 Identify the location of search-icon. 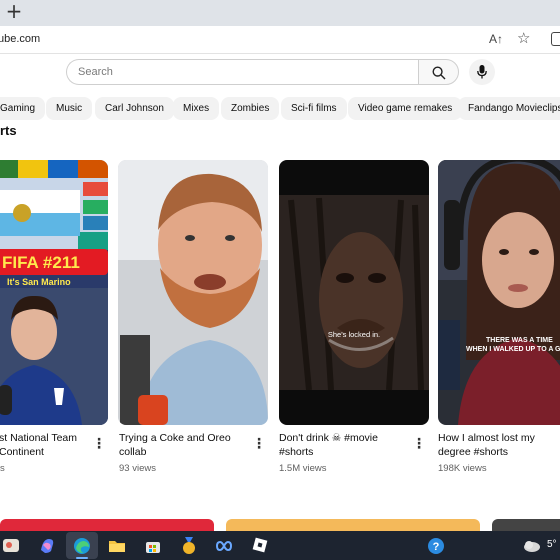
(439, 73).